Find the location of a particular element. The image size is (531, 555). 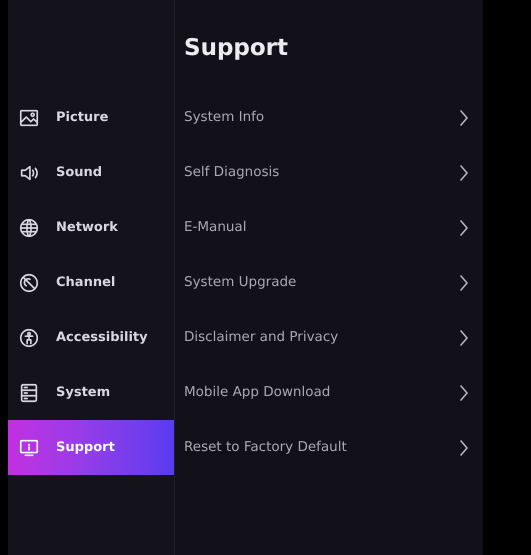

globe-icon is located at coordinates (29, 227).